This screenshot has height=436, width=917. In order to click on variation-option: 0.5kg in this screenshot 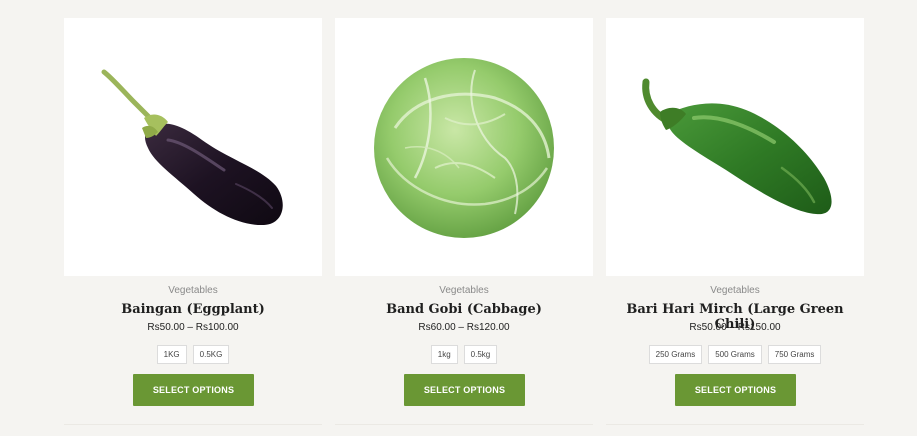, I will do `click(480, 354)`.